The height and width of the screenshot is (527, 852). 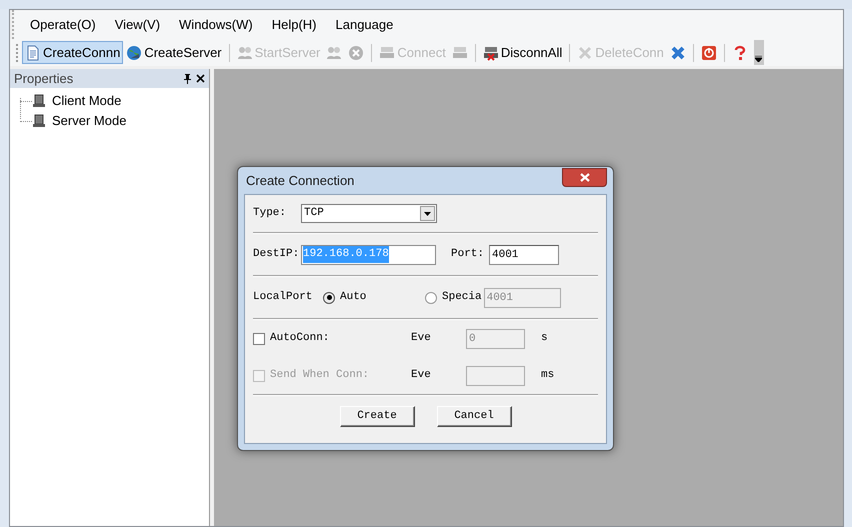 What do you see at coordinates (276, 254) in the screenshot?
I see `field-label: DestIP:` at bounding box center [276, 254].